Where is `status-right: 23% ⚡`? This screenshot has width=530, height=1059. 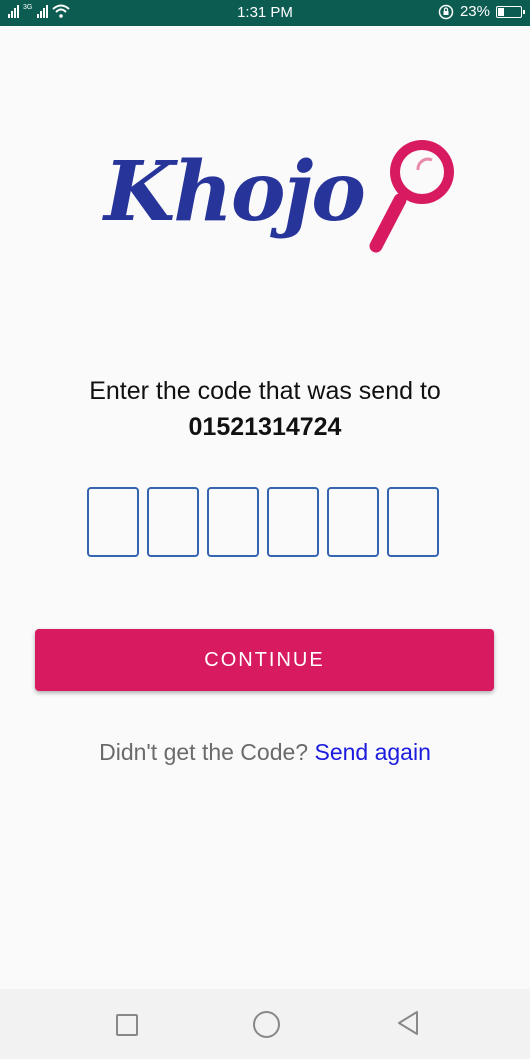
status-right: 23% ⚡ is located at coordinates (481, 11).